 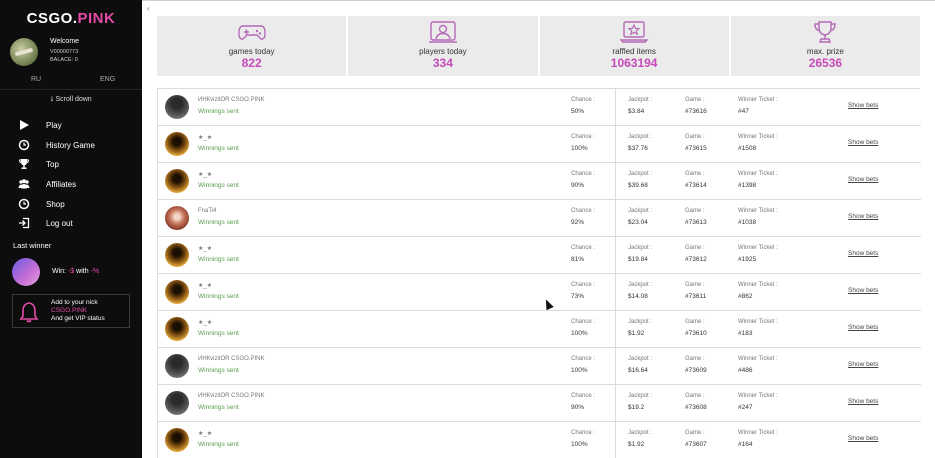 I want to click on stat-games-today: games today 822, so click(x=252, y=46).